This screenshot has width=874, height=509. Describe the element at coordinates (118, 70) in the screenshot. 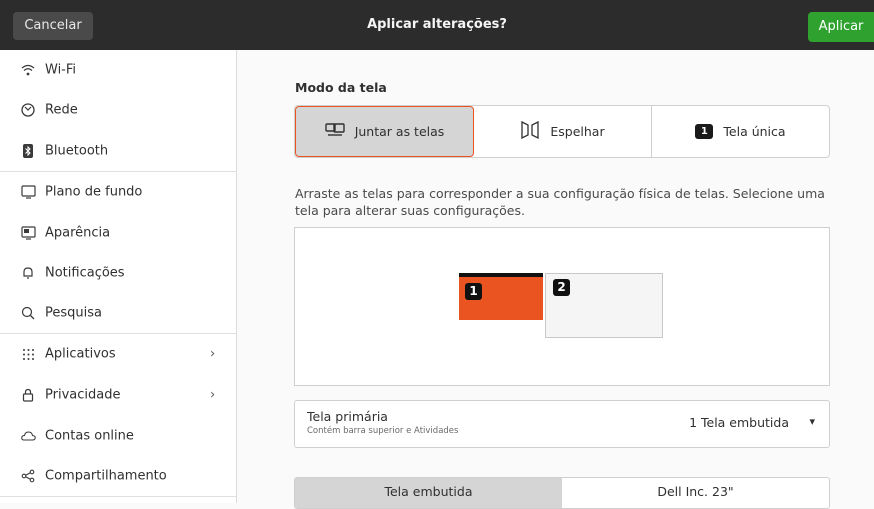

I see `sidebar-item-wifi: Wi-Fi` at that location.